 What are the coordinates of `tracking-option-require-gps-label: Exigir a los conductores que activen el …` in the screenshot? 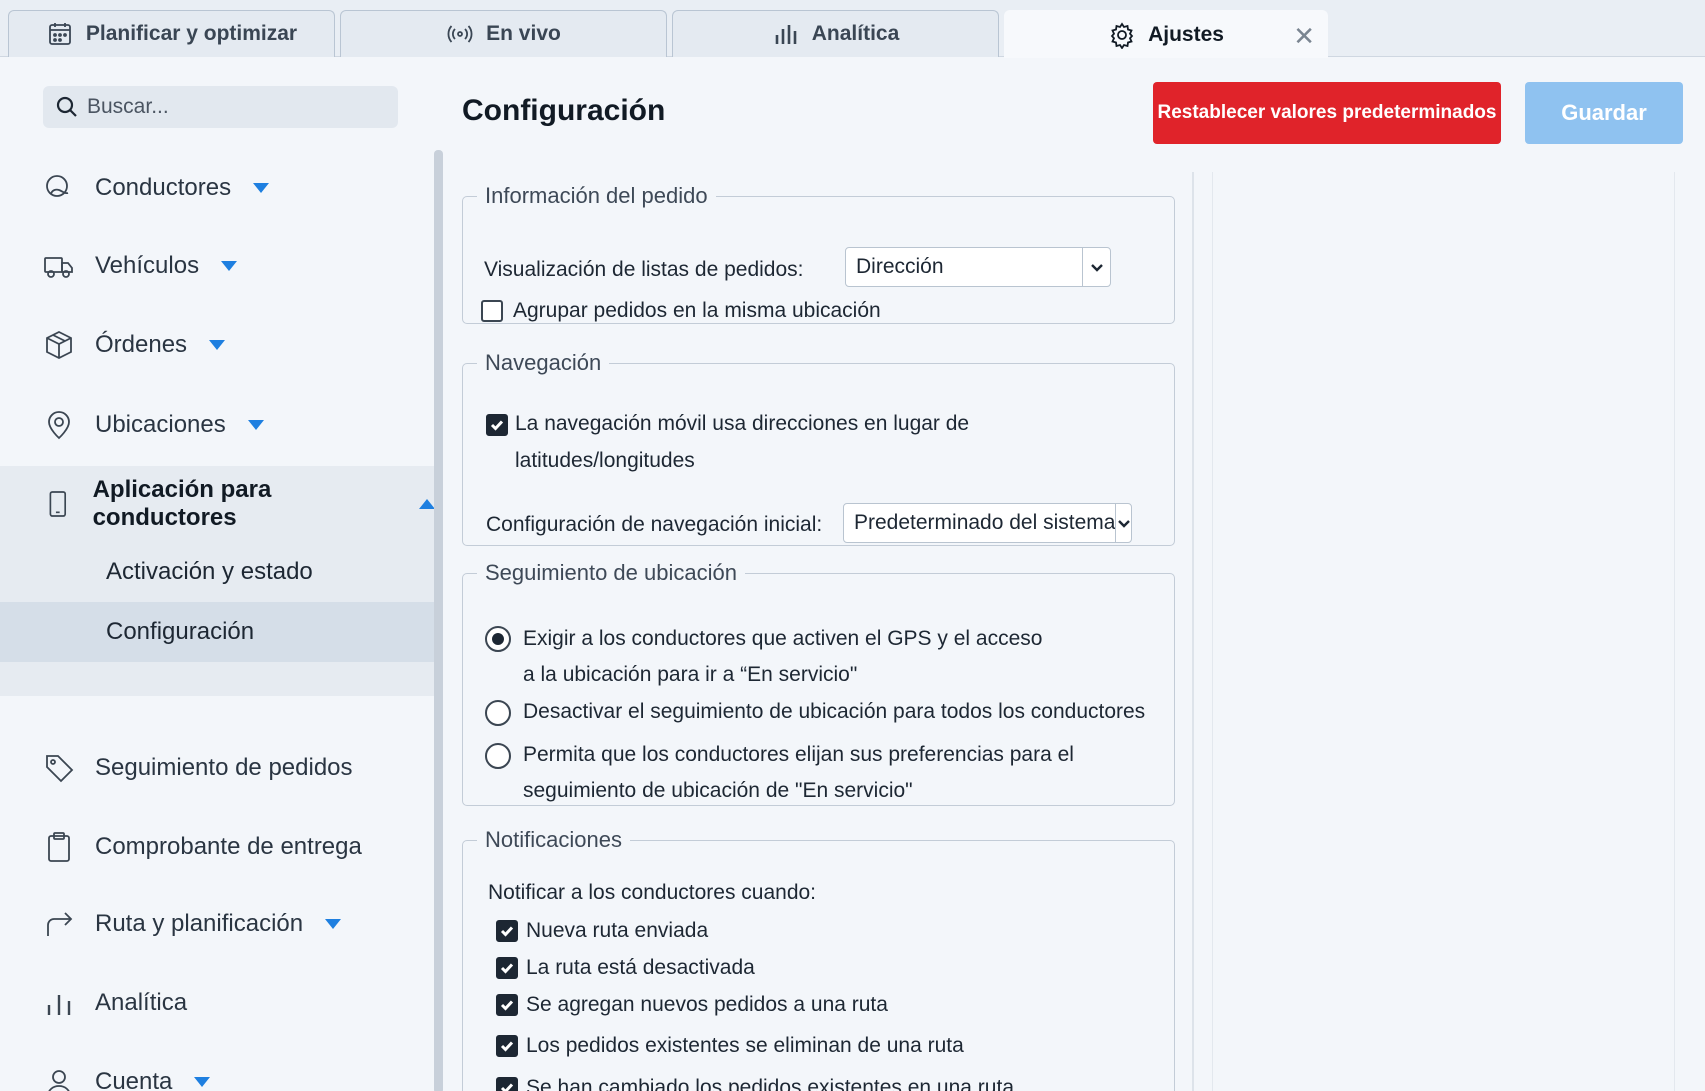 It's located at (783, 638).